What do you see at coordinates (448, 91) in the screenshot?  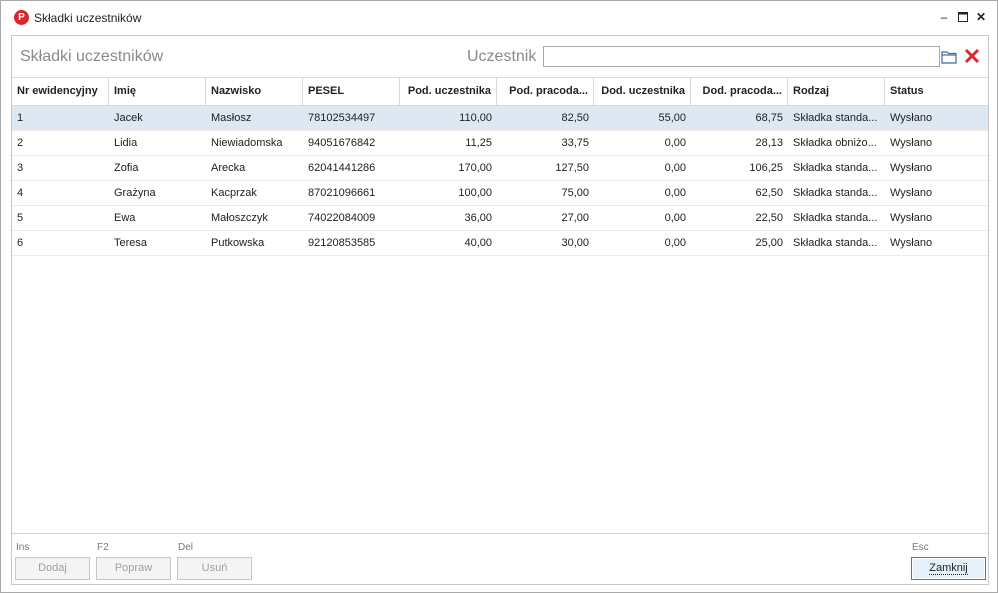 I see `column-header-pod-uczestnika: Pod. uczestnika` at bounding box center [448, 91].